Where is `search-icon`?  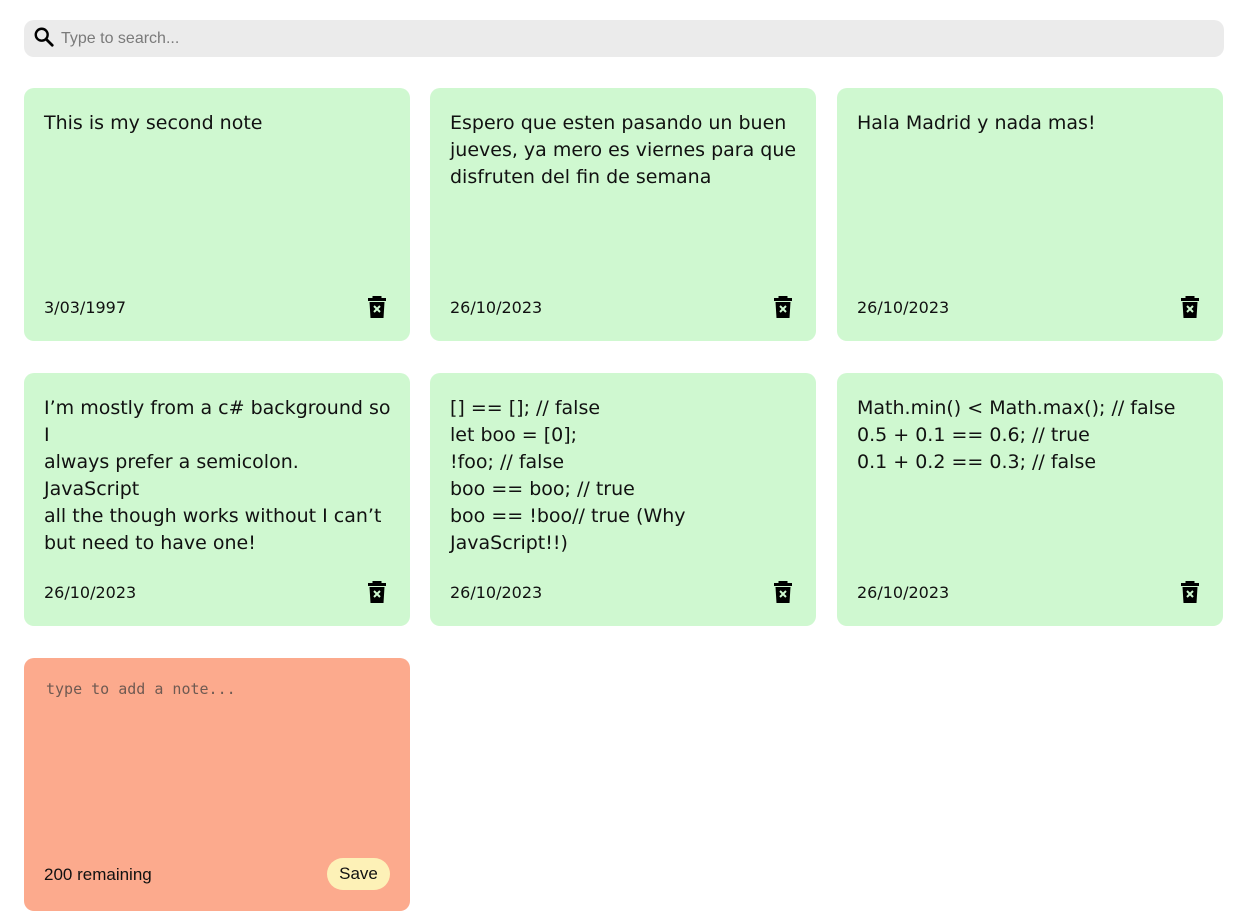 search-icon is located at coordinates (44, 39).